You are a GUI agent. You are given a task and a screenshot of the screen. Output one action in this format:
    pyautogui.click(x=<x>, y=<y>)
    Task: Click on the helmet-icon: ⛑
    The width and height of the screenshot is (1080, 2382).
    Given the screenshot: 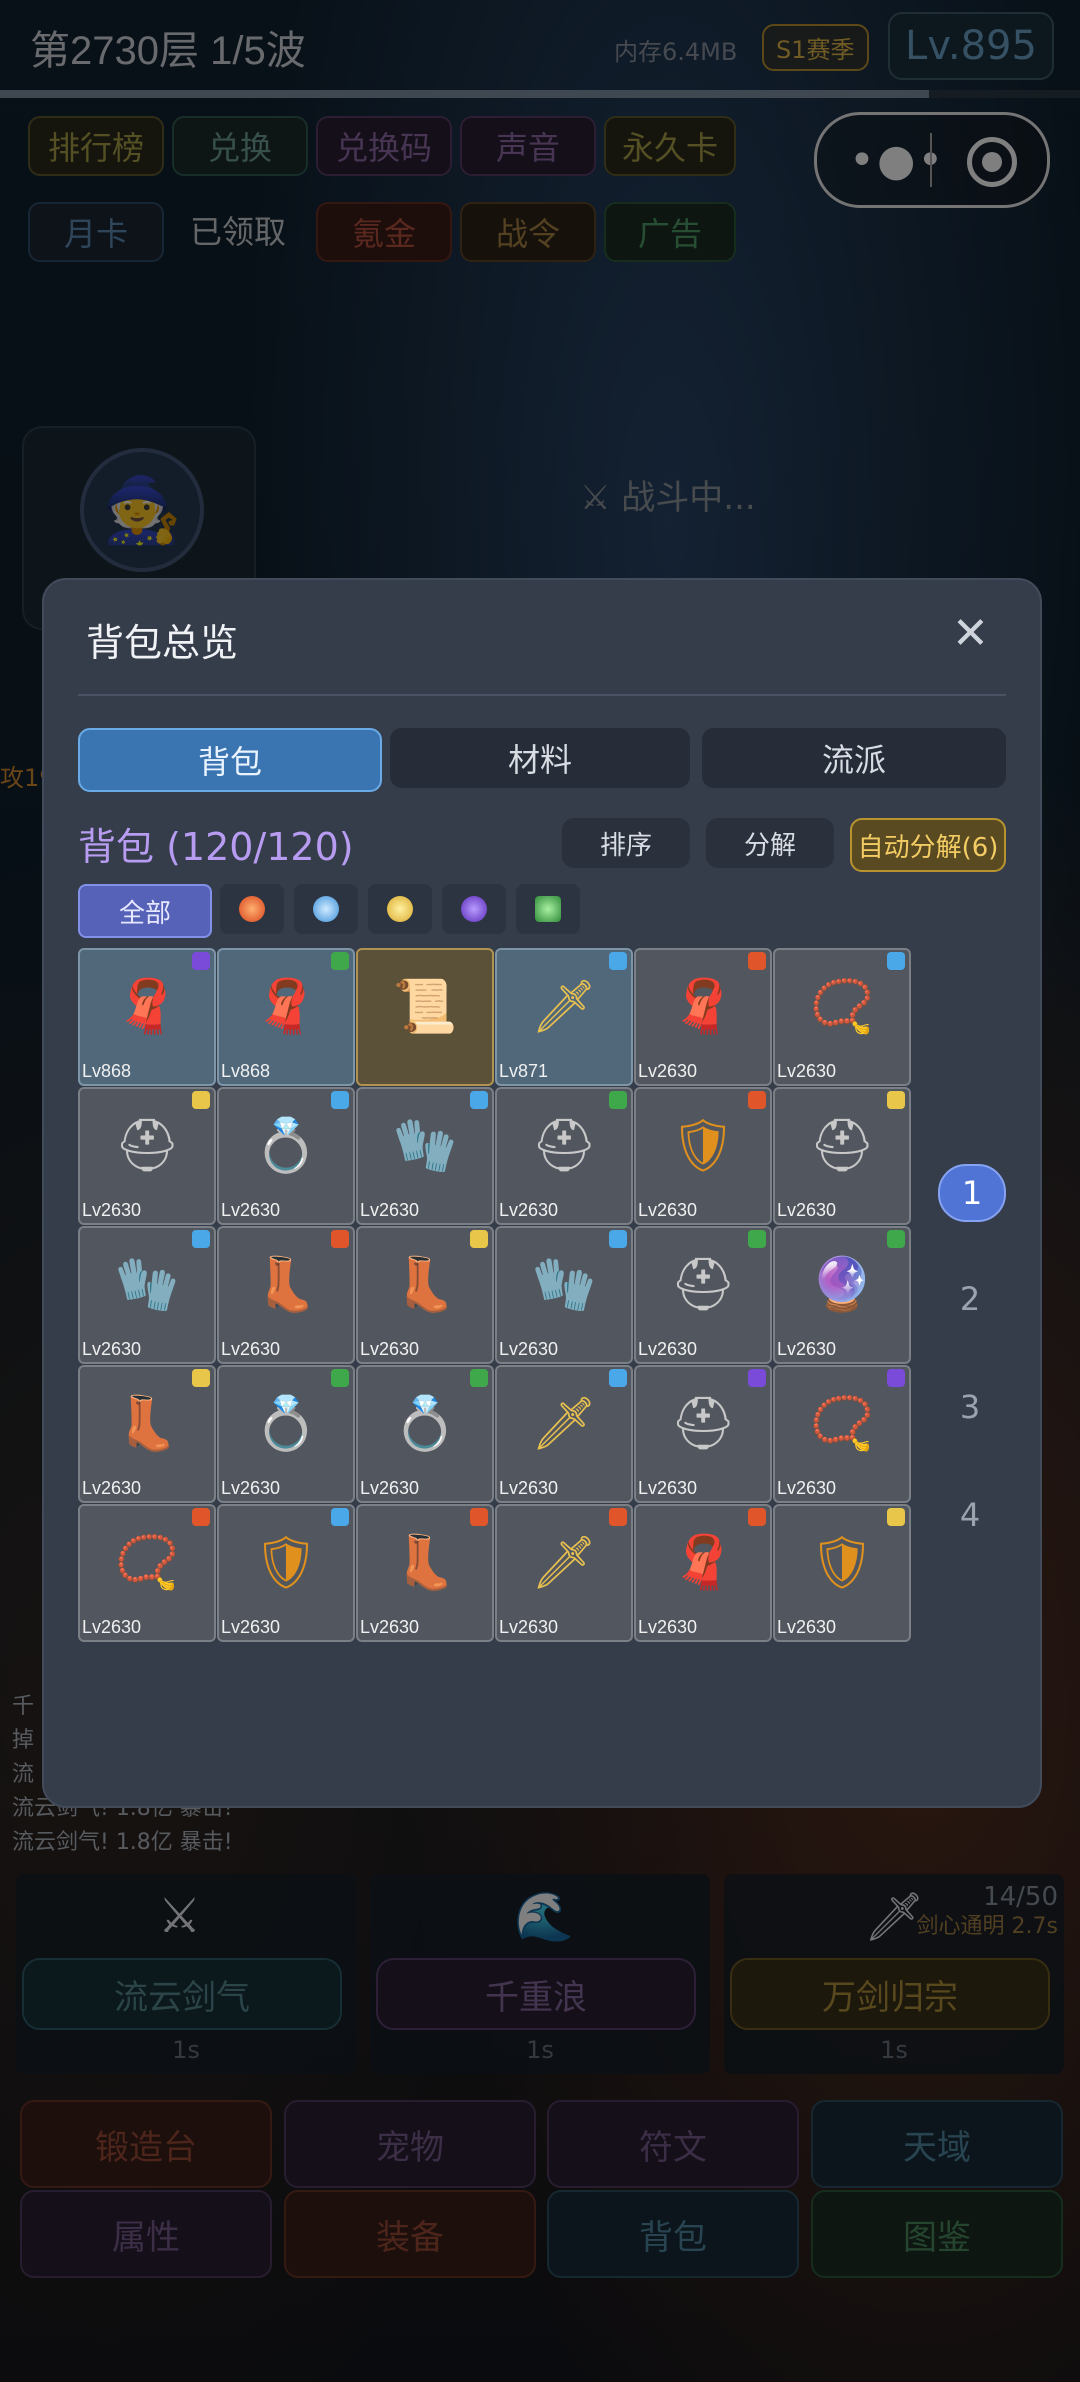 What is the action you would take?
    pyautogui.click(x=841, y=1146)
    